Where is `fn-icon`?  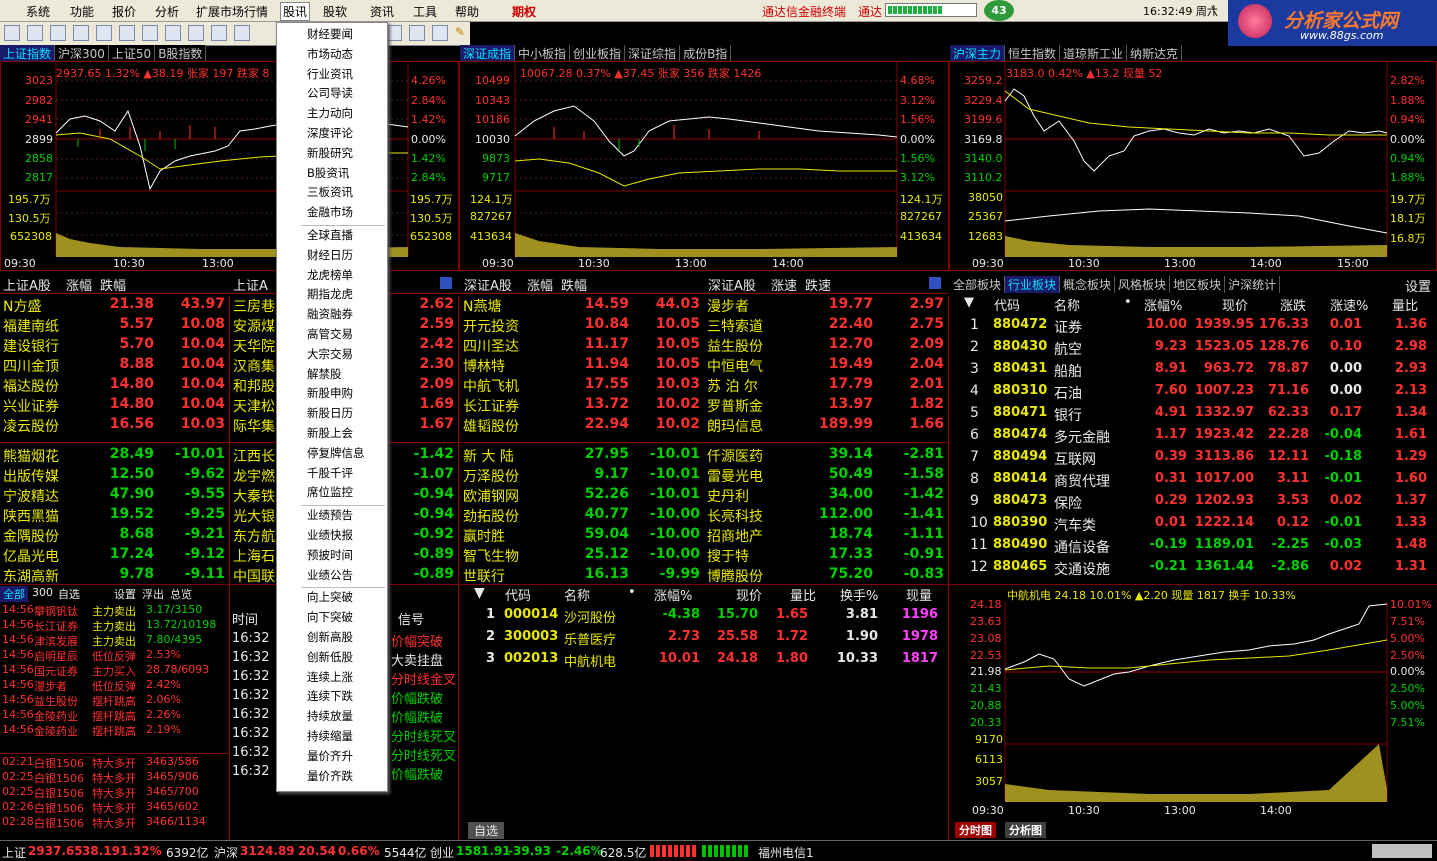 fn-icon is located at coordinates (242, 33).